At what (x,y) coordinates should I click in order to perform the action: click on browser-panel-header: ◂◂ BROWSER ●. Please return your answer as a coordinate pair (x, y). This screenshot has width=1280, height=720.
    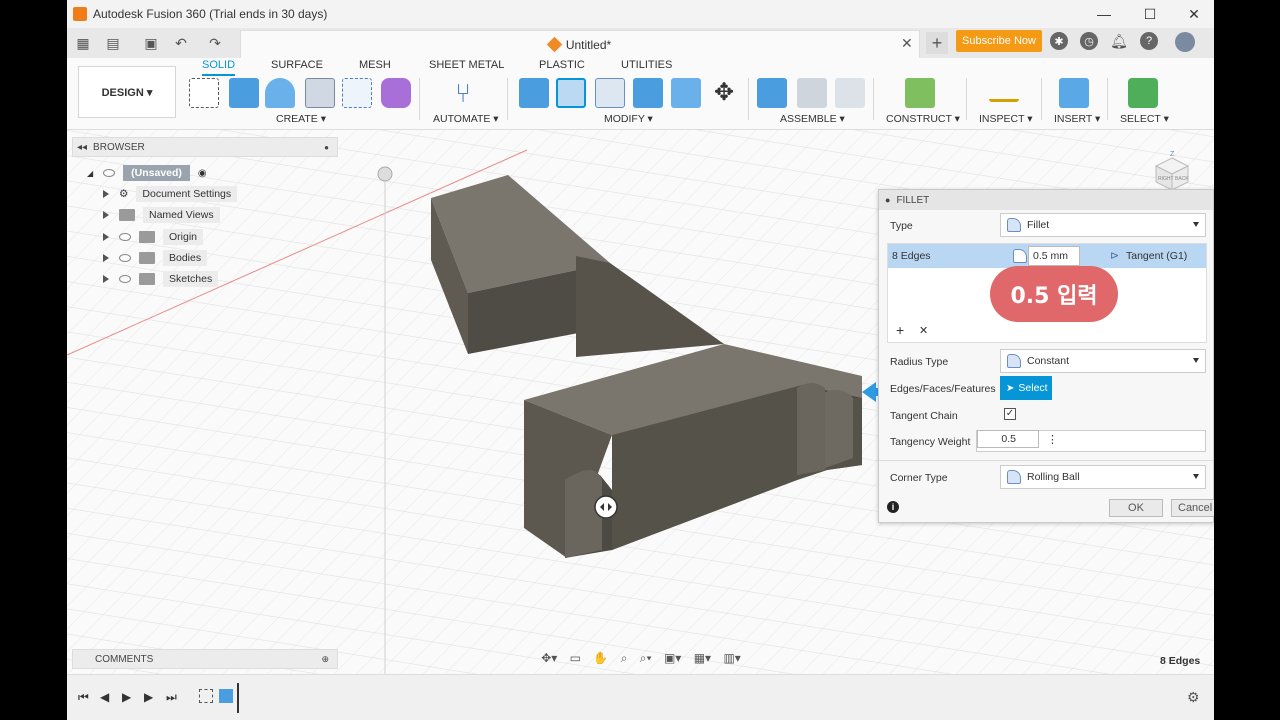
    Looking at the image, I should click on (205, 147).